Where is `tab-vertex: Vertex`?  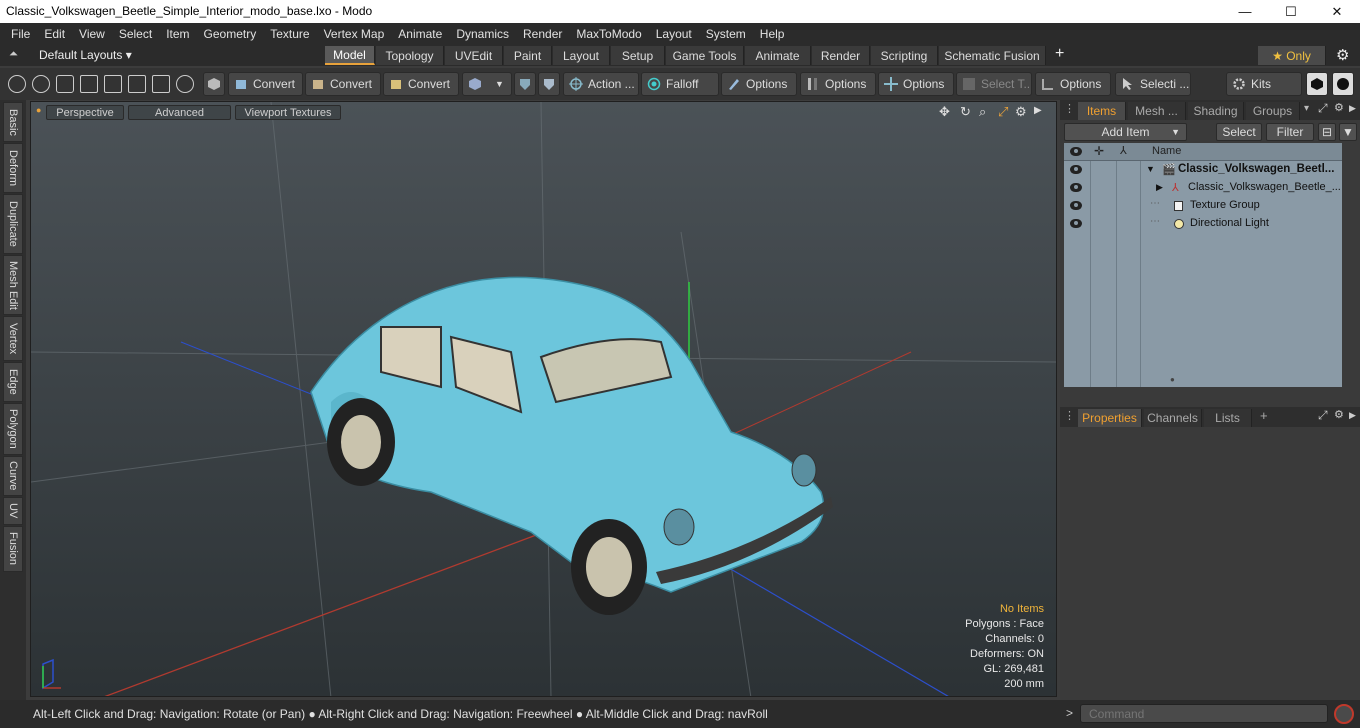
tab-vertex: Vertex is located at coordinates (13, 338).